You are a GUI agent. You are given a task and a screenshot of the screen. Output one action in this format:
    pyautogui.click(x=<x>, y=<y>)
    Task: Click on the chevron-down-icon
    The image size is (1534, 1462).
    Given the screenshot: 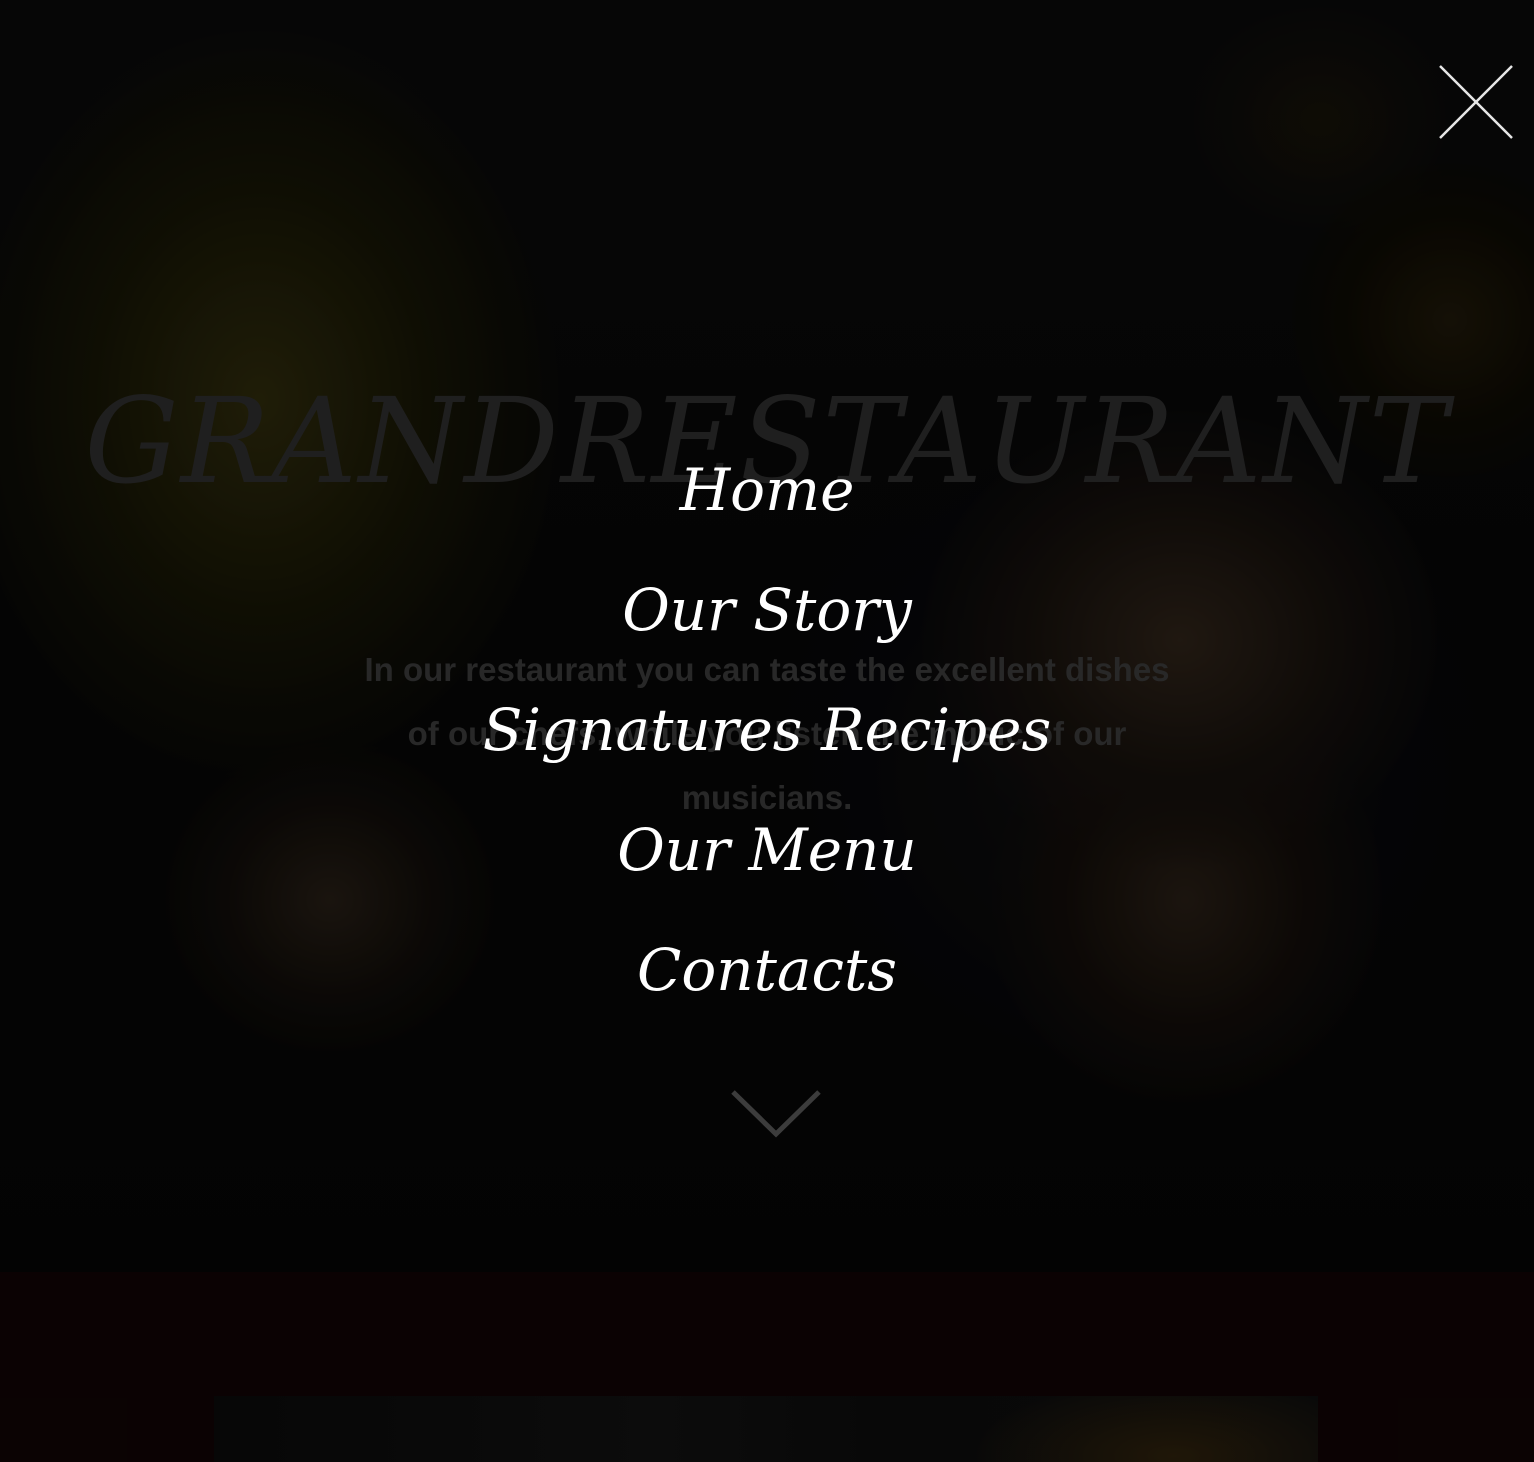 What is the action you would take?
    pyautogui.click(x=776, y=1114)
    